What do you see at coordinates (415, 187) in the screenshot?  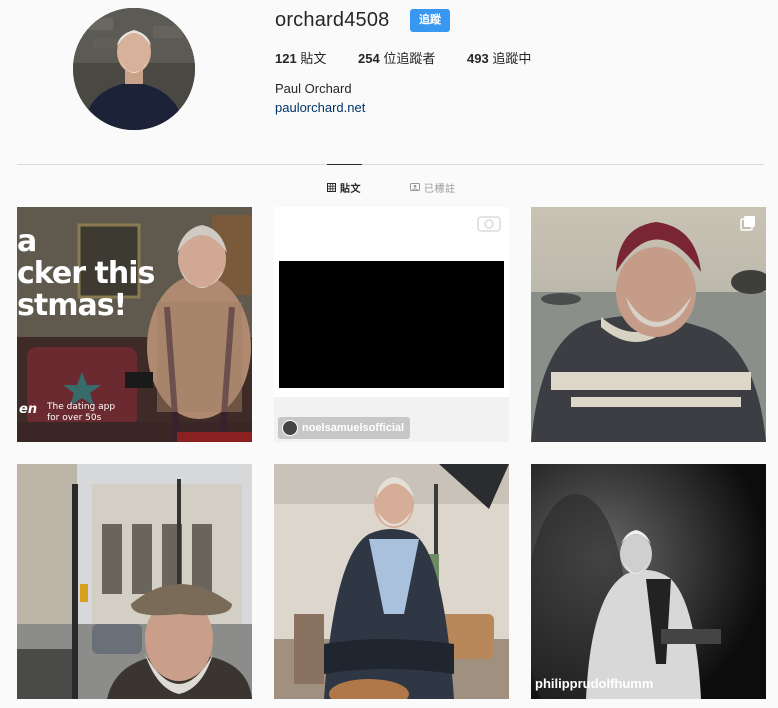 I see `tagged-icon` at bounding box center [415, 187].